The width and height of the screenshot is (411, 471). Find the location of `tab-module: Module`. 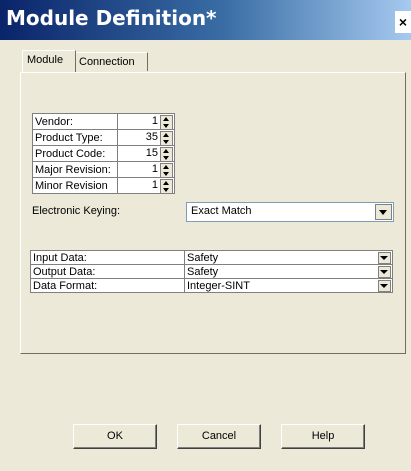

tab-module: Module is located at coordinates (49, 61).